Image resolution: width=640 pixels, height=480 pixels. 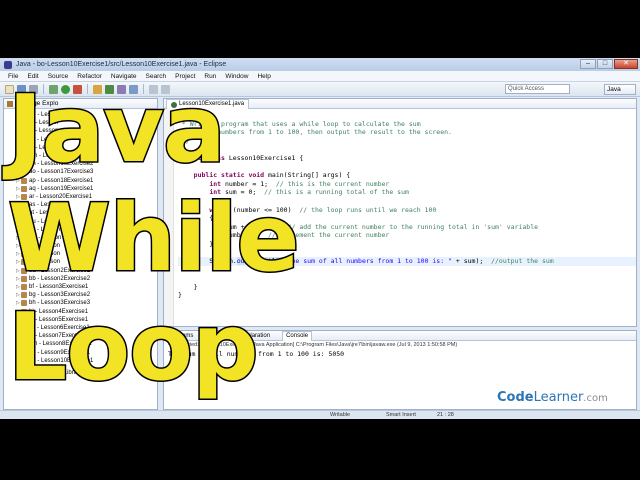 I want to click on tree-item: ▷ bj - Lesson5Exercise1, so click(x=86, y=320).